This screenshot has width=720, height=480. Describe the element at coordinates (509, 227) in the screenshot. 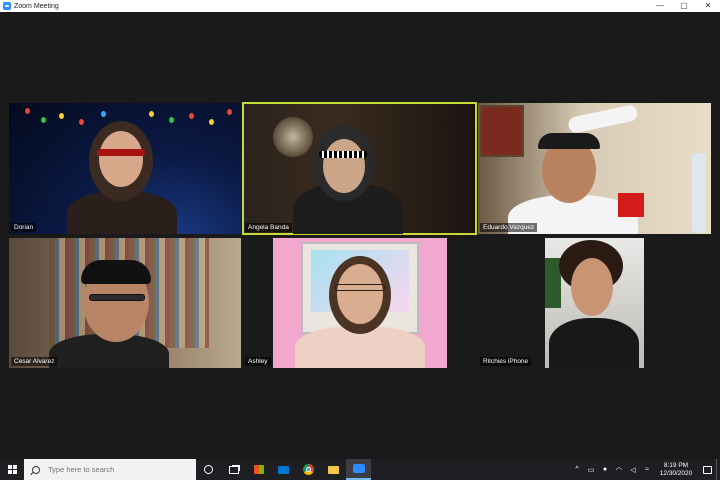

I see `participant-name: Eduardo Vazquez` at that location.